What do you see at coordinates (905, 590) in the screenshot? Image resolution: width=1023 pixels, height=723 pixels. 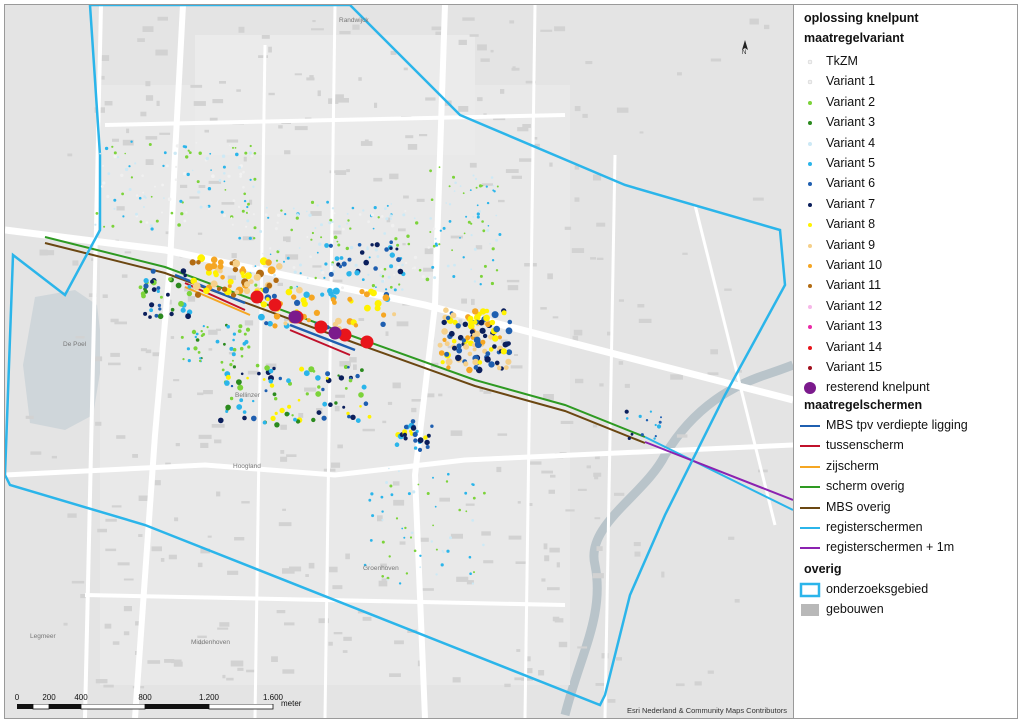 I see `legend-item: onderzoeksgebied` at bounding box center [905, 590].